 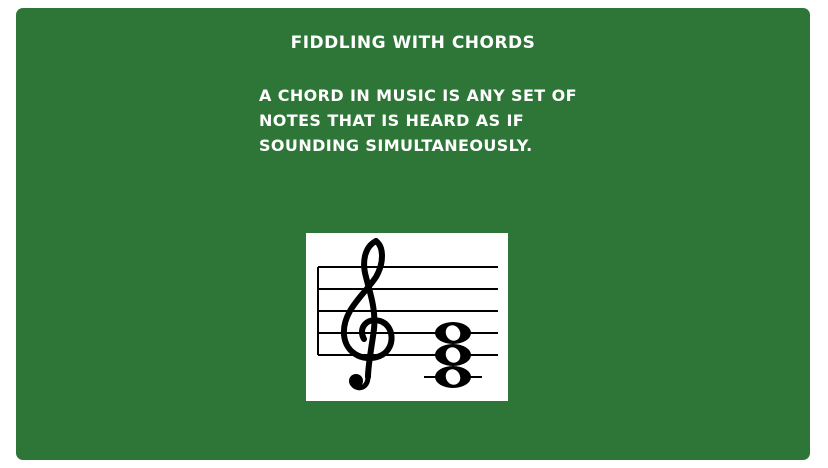 I want to click on description-line: sounding simultaneously., so click(x=396, y=145).